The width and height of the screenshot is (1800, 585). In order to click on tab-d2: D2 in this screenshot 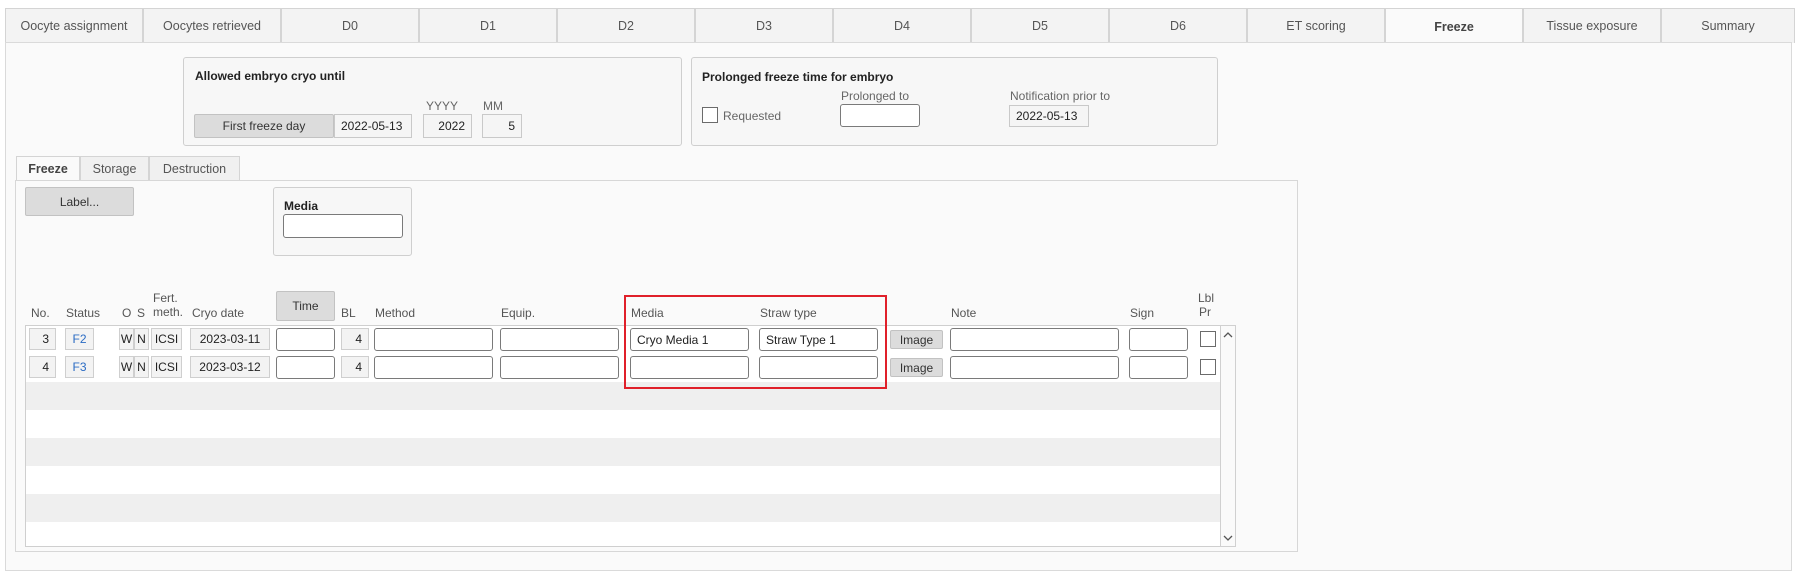, I will do `click(626, 25)`.